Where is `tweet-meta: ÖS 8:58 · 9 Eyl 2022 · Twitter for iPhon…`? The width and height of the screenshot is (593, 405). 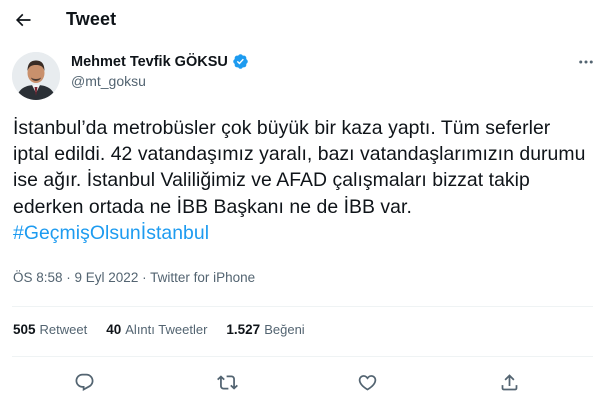
tweet-meta: ÖS 8:58 · 9 Eyl 2022 · Twitter for iPhon… is located at coordinates (134, 277).